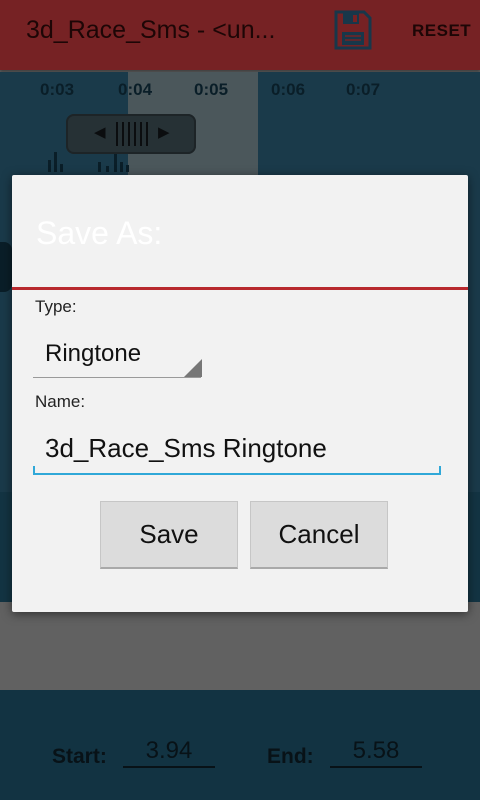 This screenshot has height=800, width=480. What do you see at coordinates (93, 353) in the screenshot?
I see `type-spinner-value: Ringtone` at bounding box center [93, 353].